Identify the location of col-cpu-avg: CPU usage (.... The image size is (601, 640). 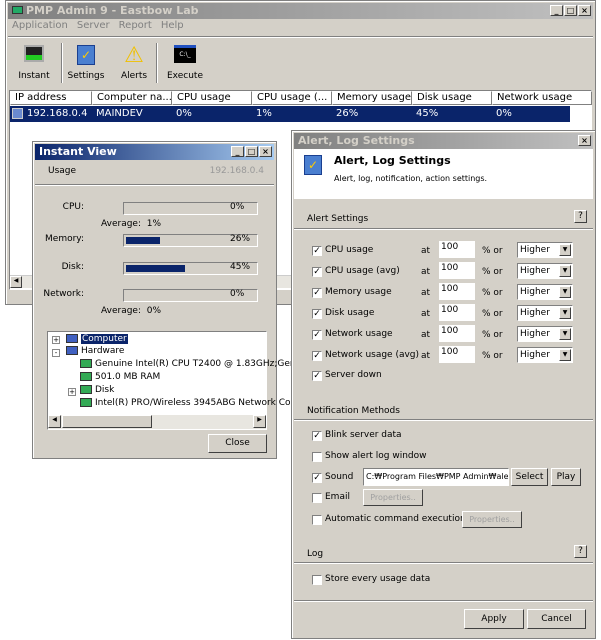
(292, 98).